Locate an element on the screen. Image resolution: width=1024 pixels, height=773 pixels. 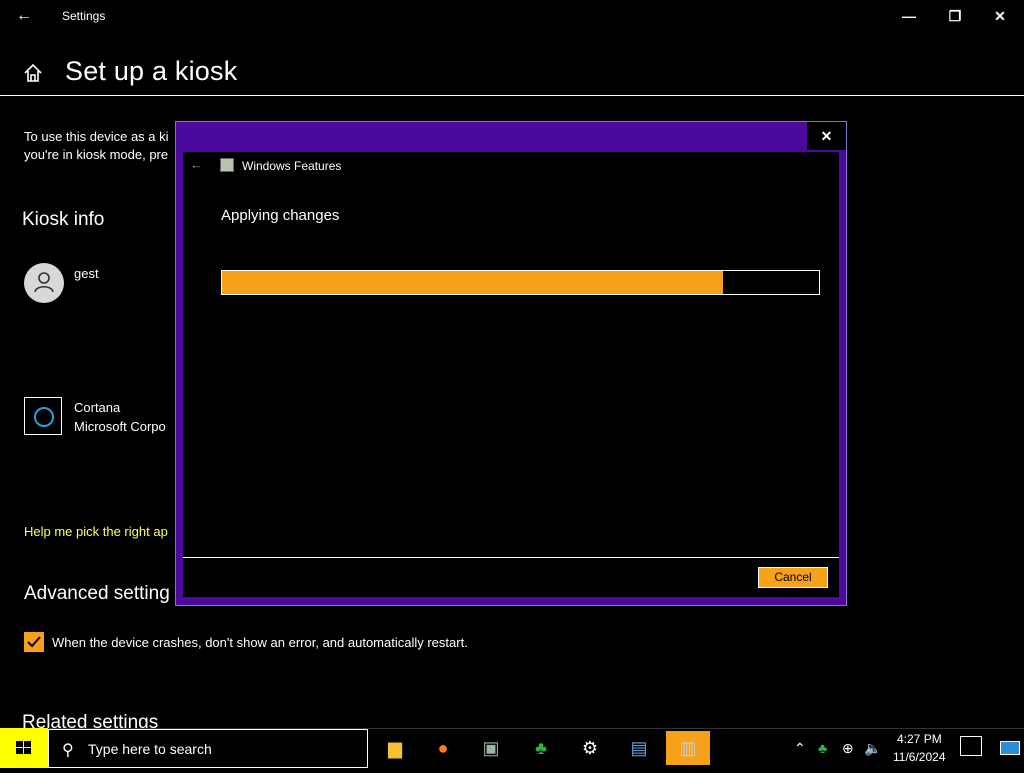
description-line-1: To use this device as a ki is located at coordinates (96, 136).